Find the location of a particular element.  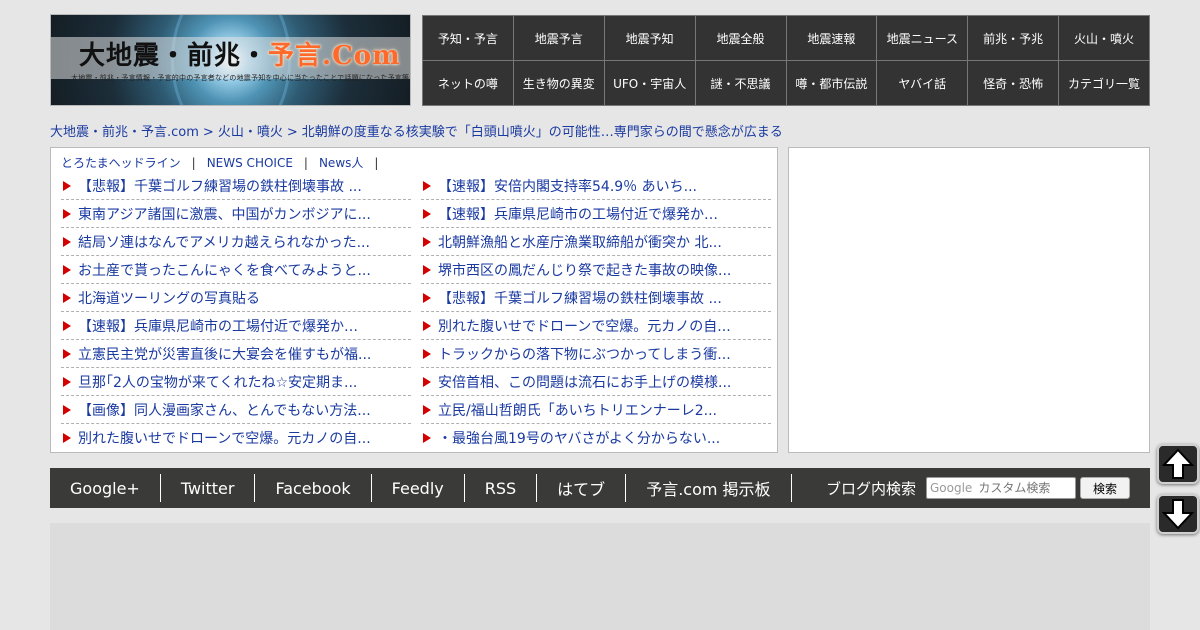

scroll-bottom-button is located at coordinates (1178, 514).